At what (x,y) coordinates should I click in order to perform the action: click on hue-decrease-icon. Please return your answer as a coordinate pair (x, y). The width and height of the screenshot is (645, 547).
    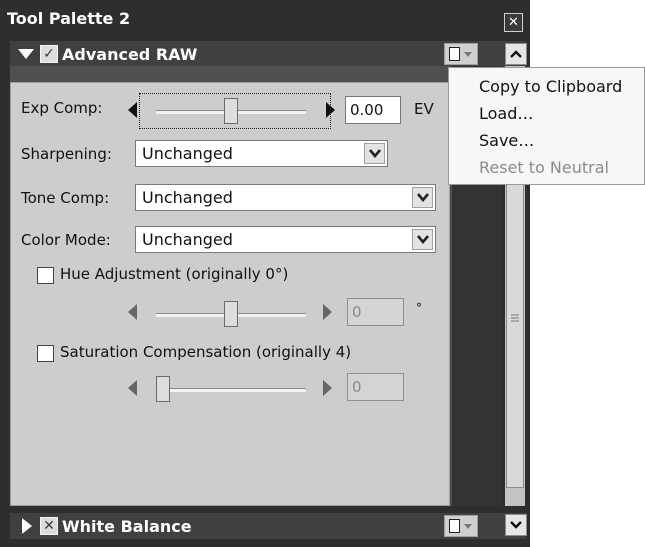
    Looking at the image, I should click on (132, 312).